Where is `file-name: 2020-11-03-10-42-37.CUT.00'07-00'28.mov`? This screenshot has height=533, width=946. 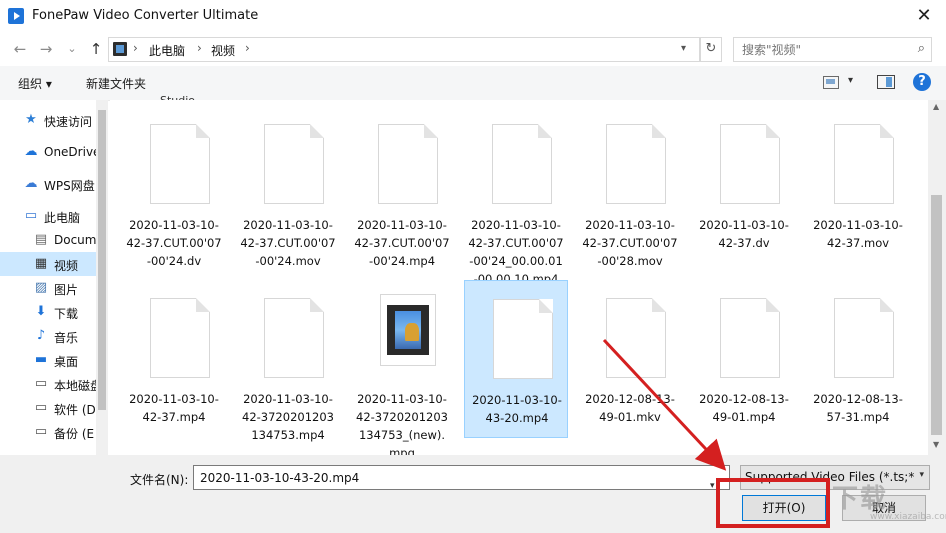 file-name: 2020-11-03-10-42-37.CUT.00'07-00'28.mov is located at coordinates (630, 243).